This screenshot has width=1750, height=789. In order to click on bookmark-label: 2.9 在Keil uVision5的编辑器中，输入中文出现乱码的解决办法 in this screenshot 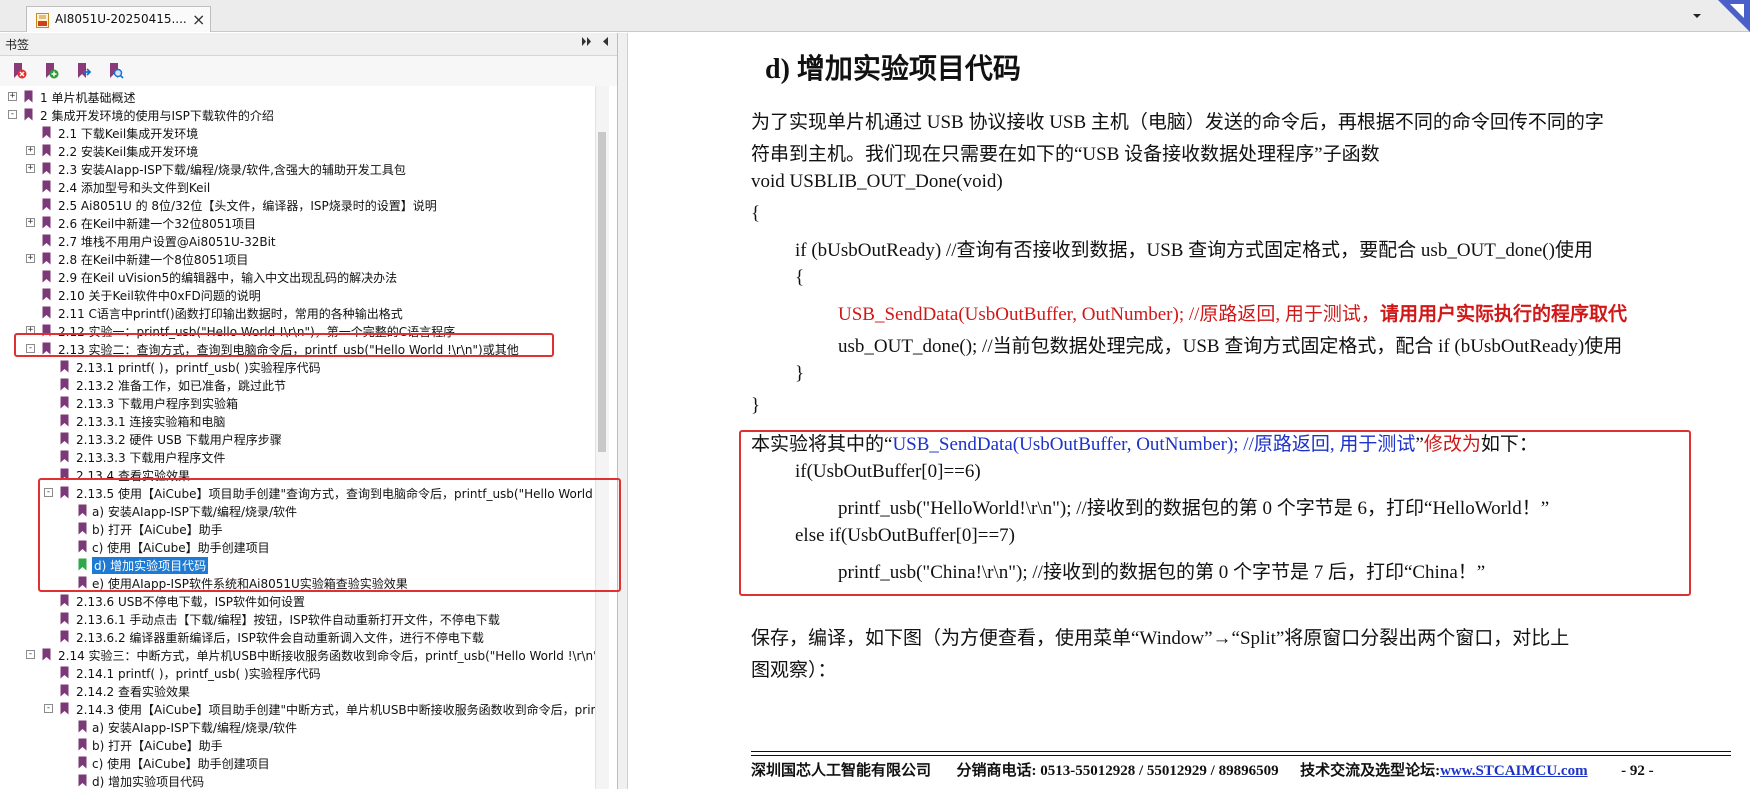, I will do `click(227, 277)`.